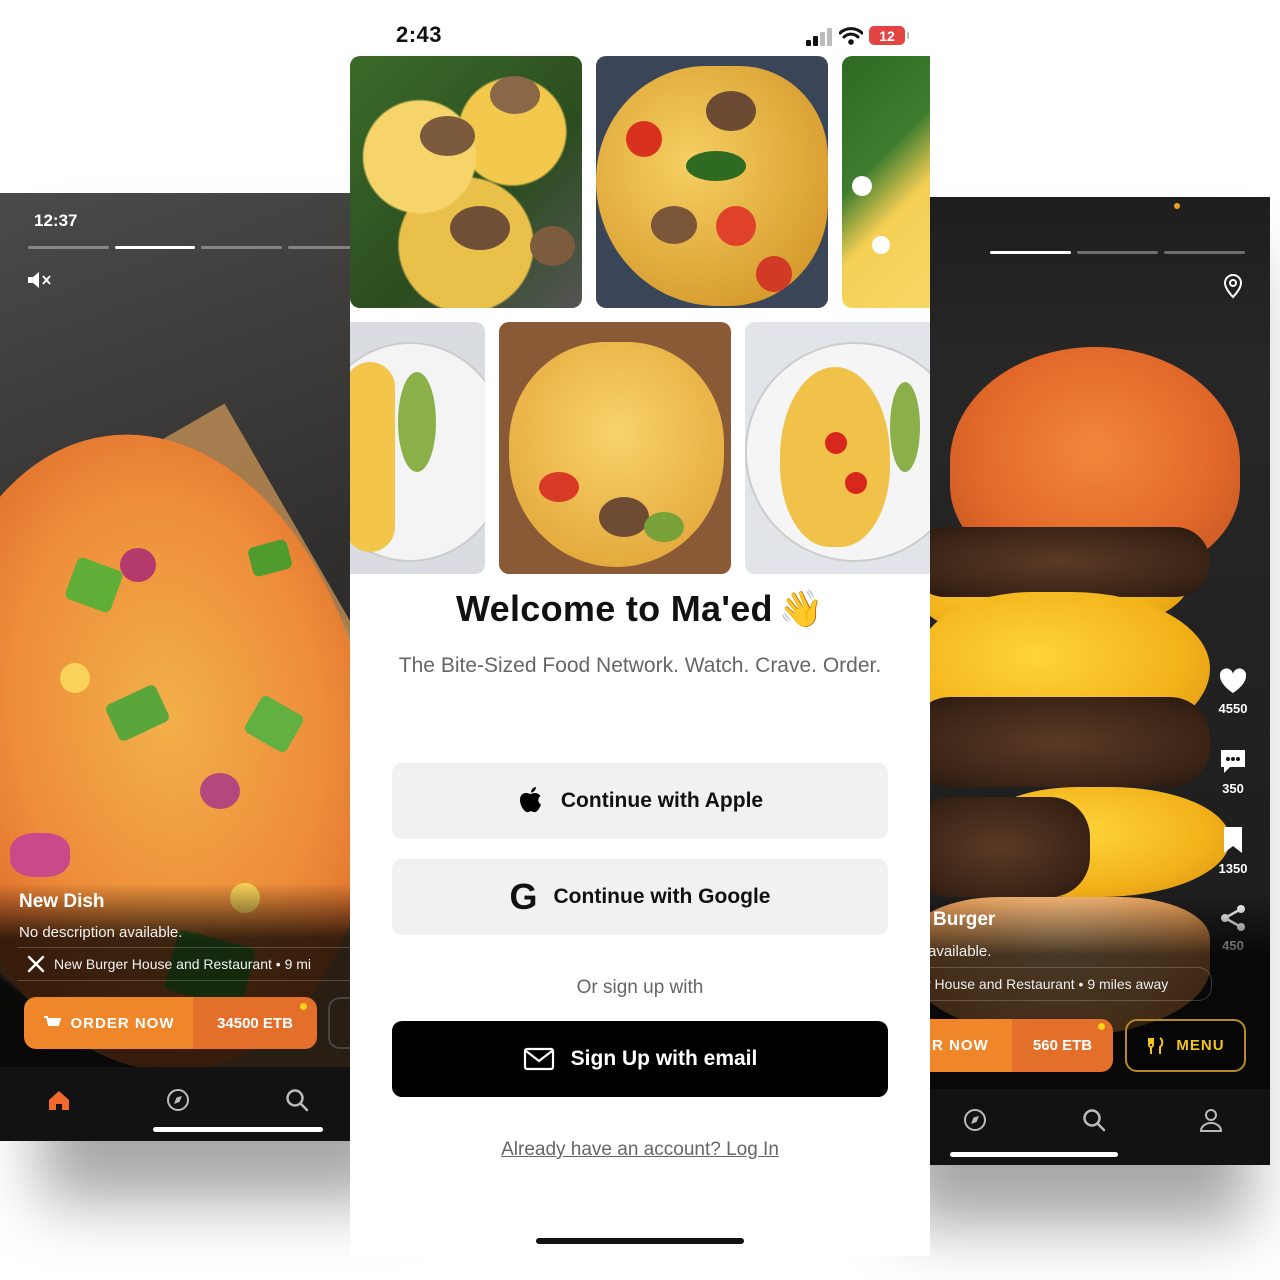 This screenshot has width=1280, height=1280. I want to click on envelope-icon, so click(538, 1059).